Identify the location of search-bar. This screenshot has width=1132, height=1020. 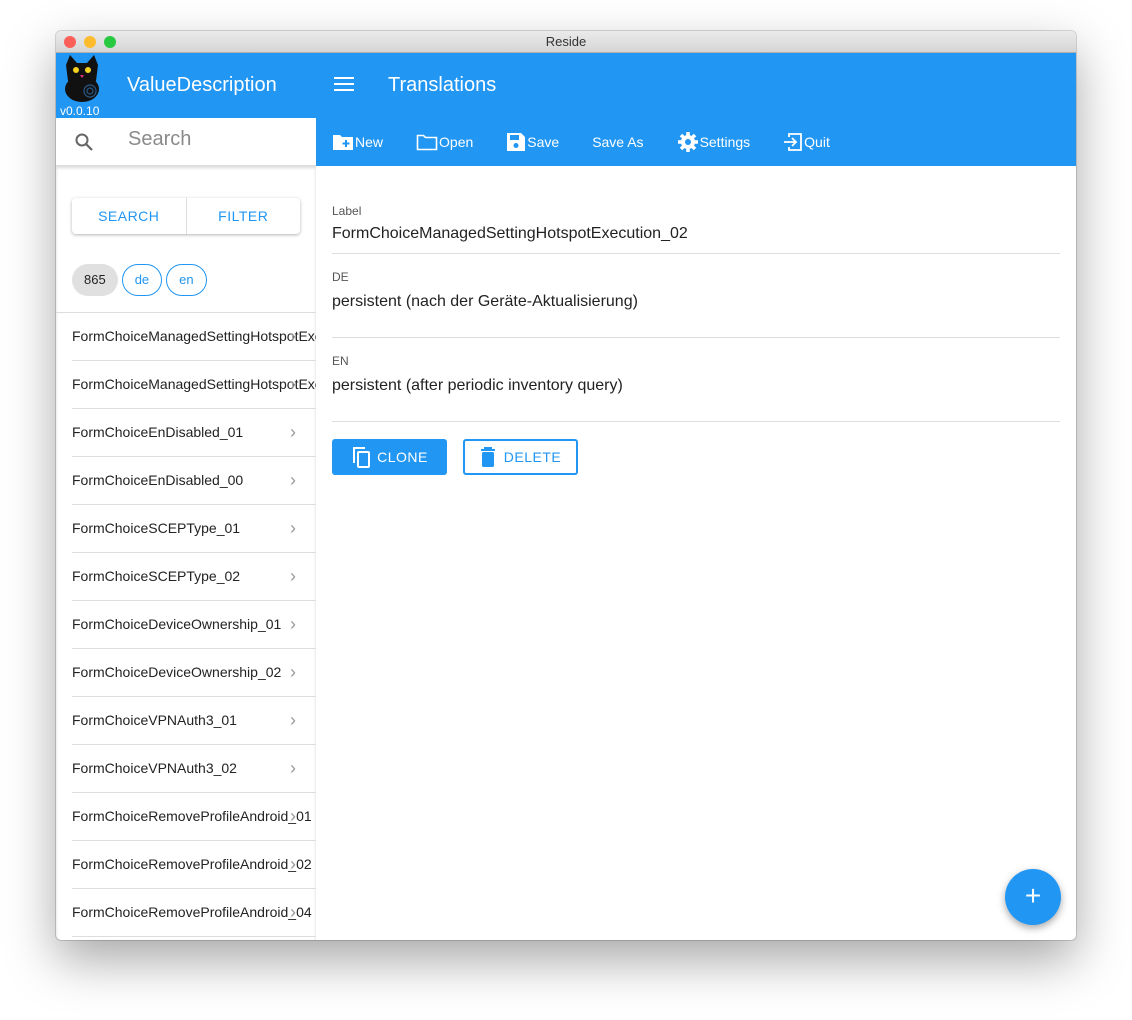
(186, 142).